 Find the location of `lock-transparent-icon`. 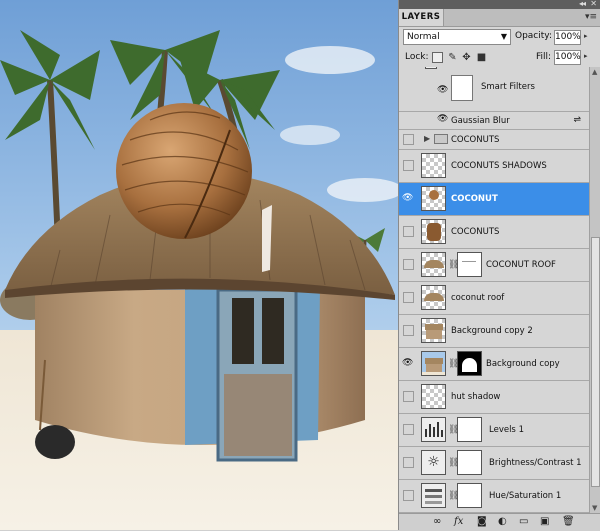

lock-transparent-icon is located at coordinates (437, 57).